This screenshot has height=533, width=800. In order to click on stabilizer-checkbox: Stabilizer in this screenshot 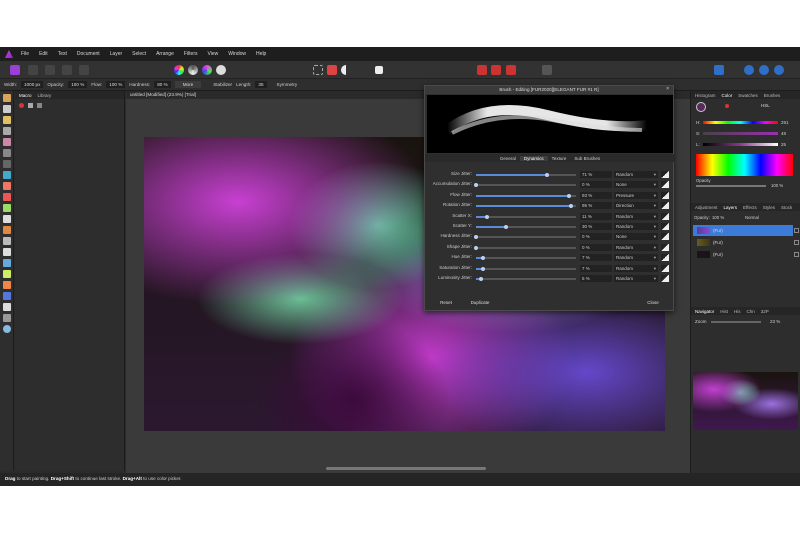, I will do `click(222, 84)`.